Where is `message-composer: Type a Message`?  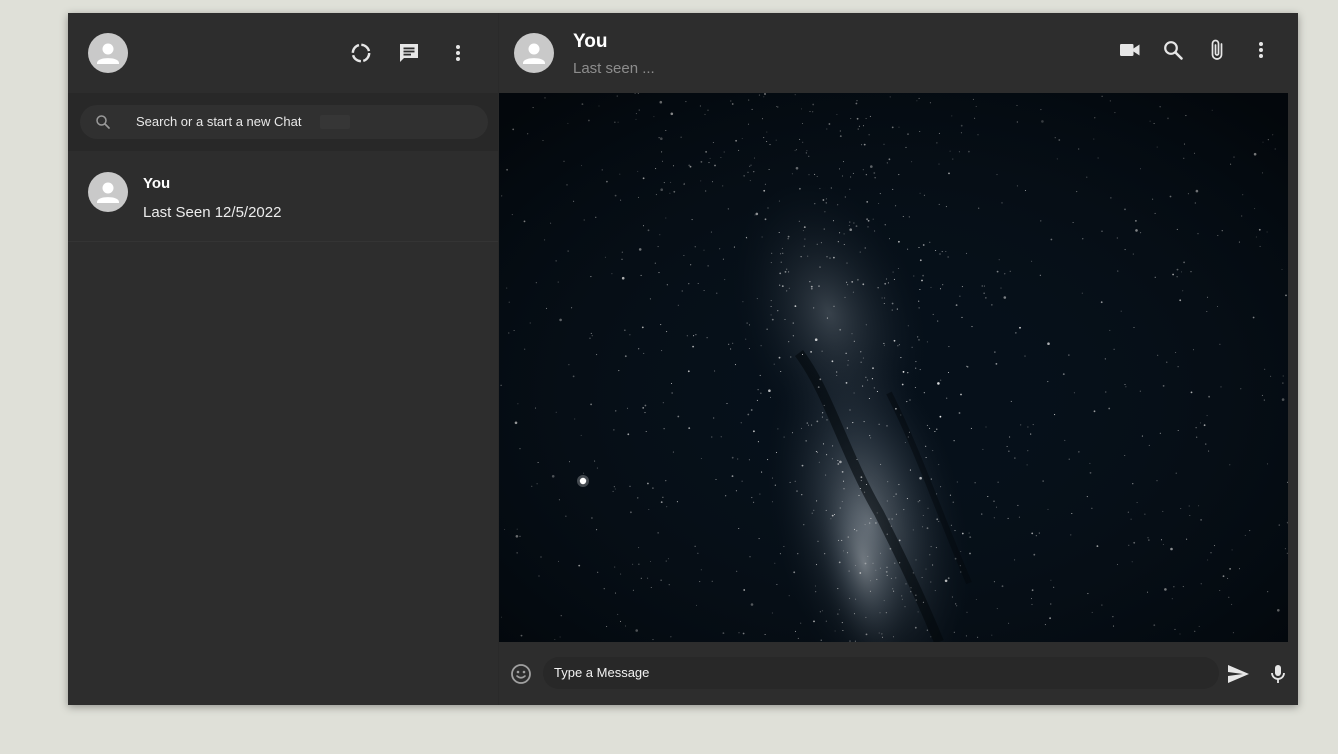 message-composer: Type a Message is located at coordinates (898, 673).